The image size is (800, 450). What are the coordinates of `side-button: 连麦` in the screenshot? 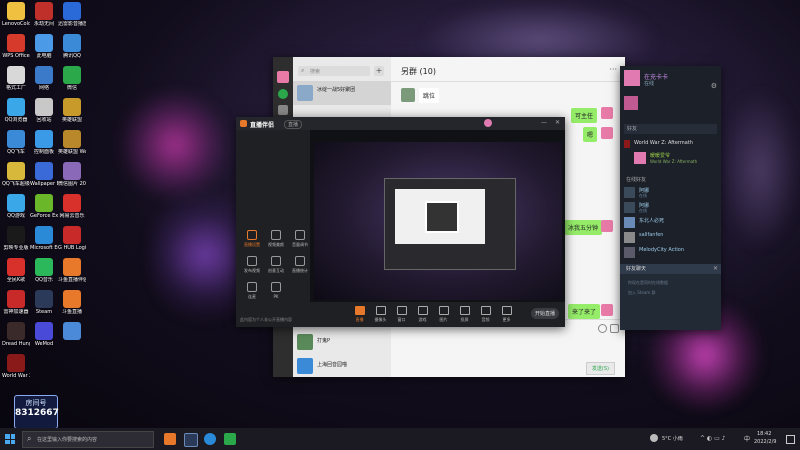 It's located at (252, 291).